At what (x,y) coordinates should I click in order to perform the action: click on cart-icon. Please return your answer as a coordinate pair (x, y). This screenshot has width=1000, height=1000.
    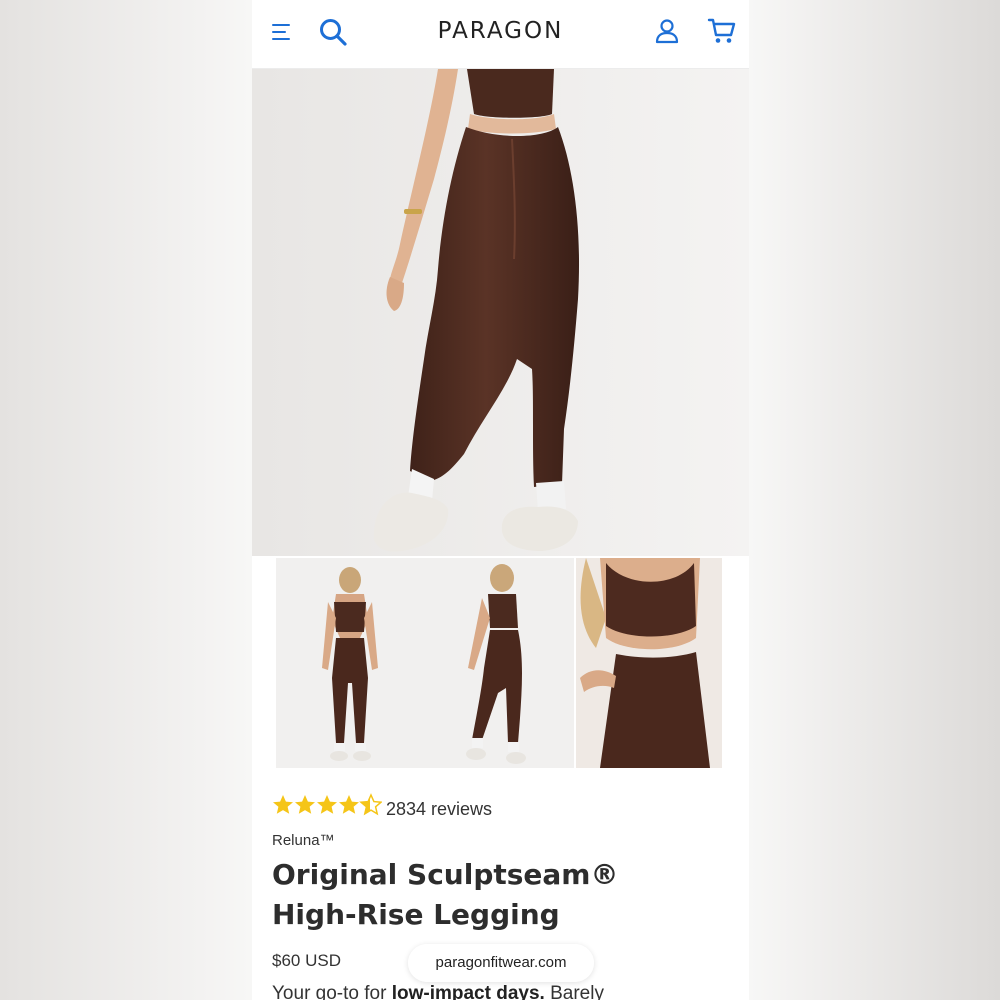
    Looking at the image, I should click on (722, 31).